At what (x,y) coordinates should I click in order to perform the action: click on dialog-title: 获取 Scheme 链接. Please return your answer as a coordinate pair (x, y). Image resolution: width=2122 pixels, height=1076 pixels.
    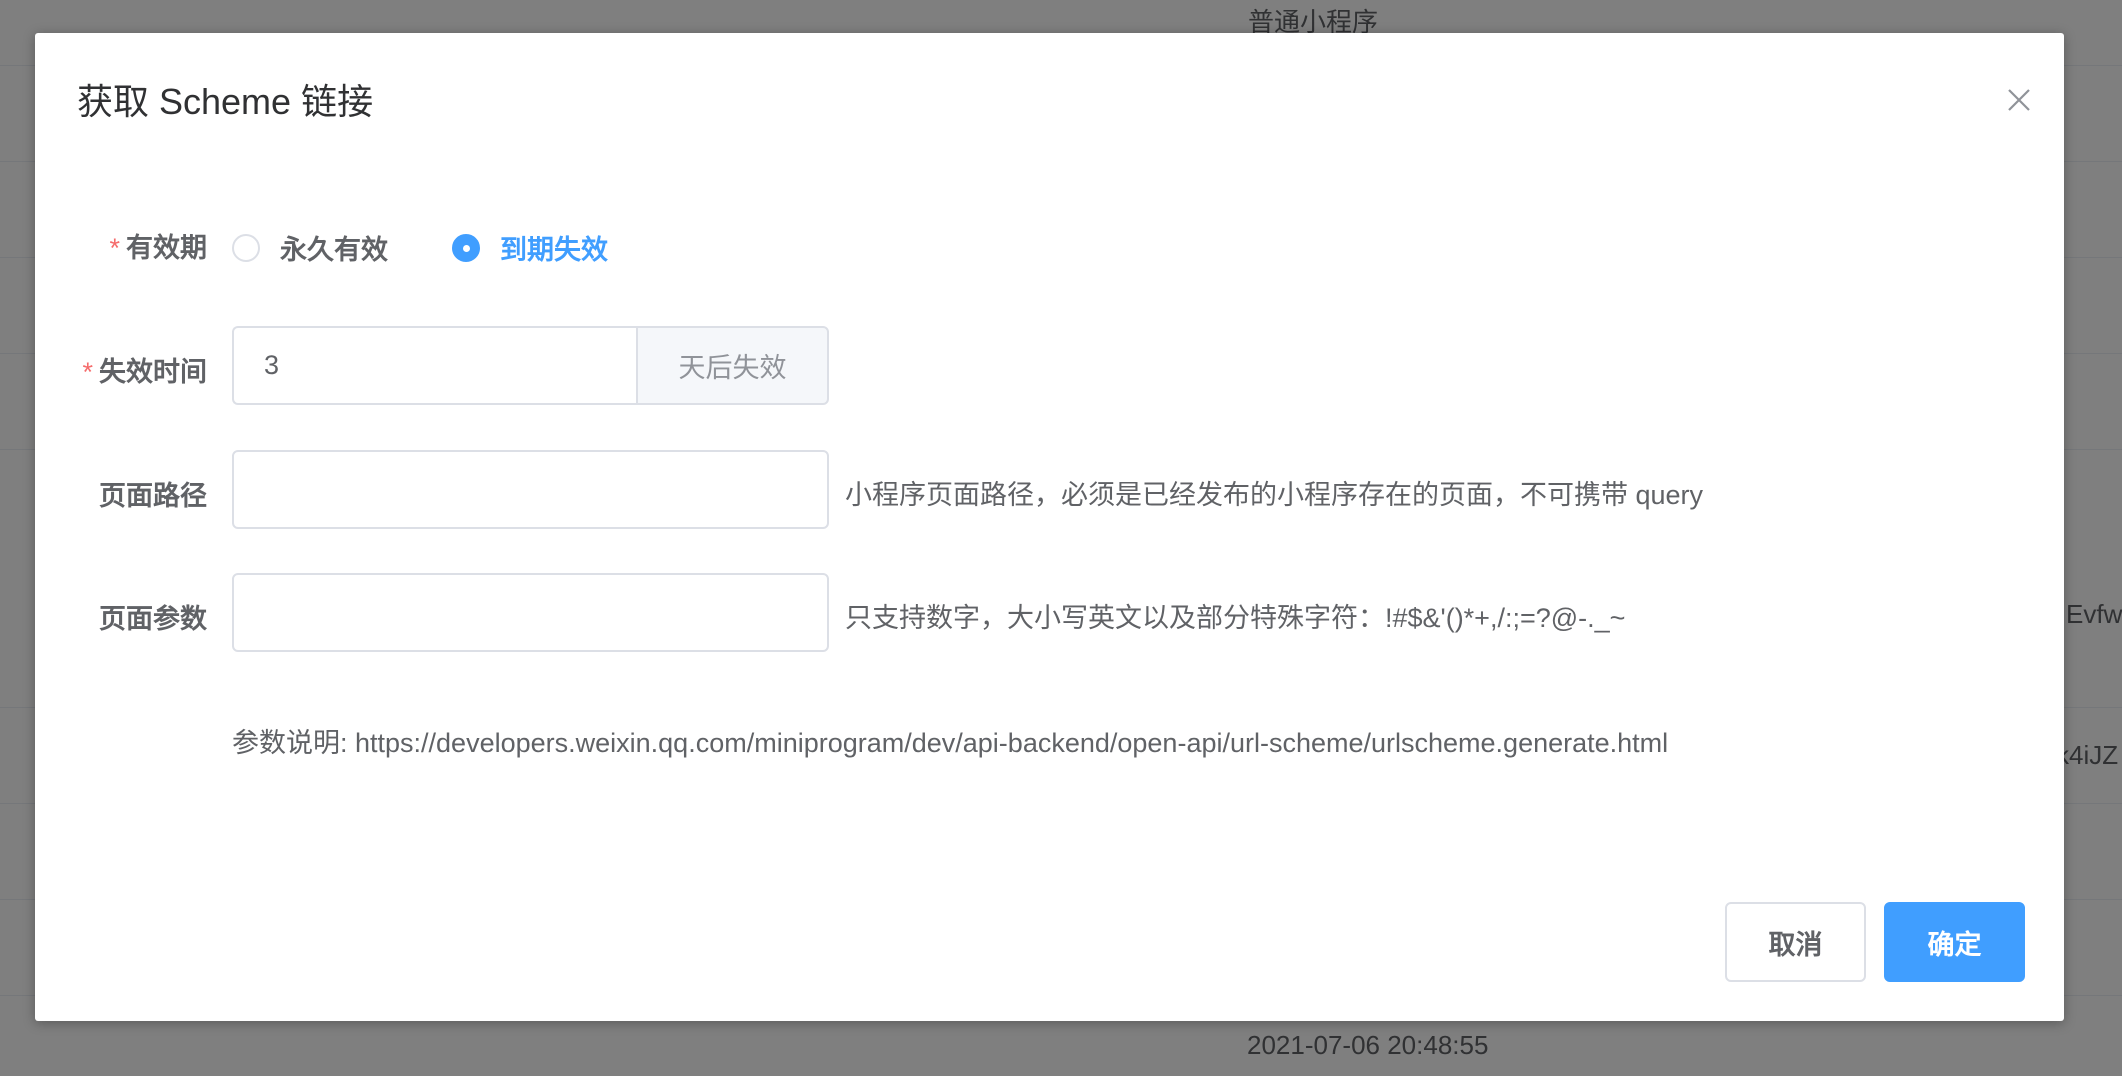
    Looking at the image, I should click on (225, 101).